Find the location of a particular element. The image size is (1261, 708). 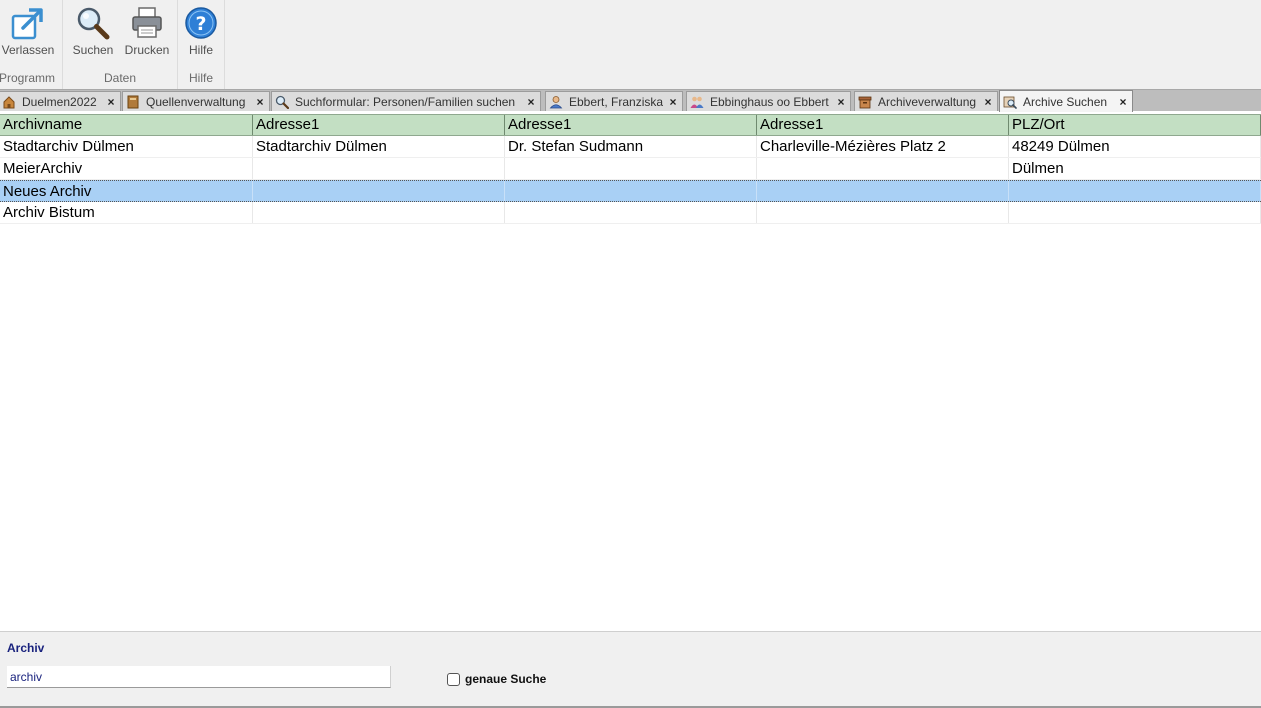

column-header-adresse1: Adresse1 is located at coordinates (379, 125).